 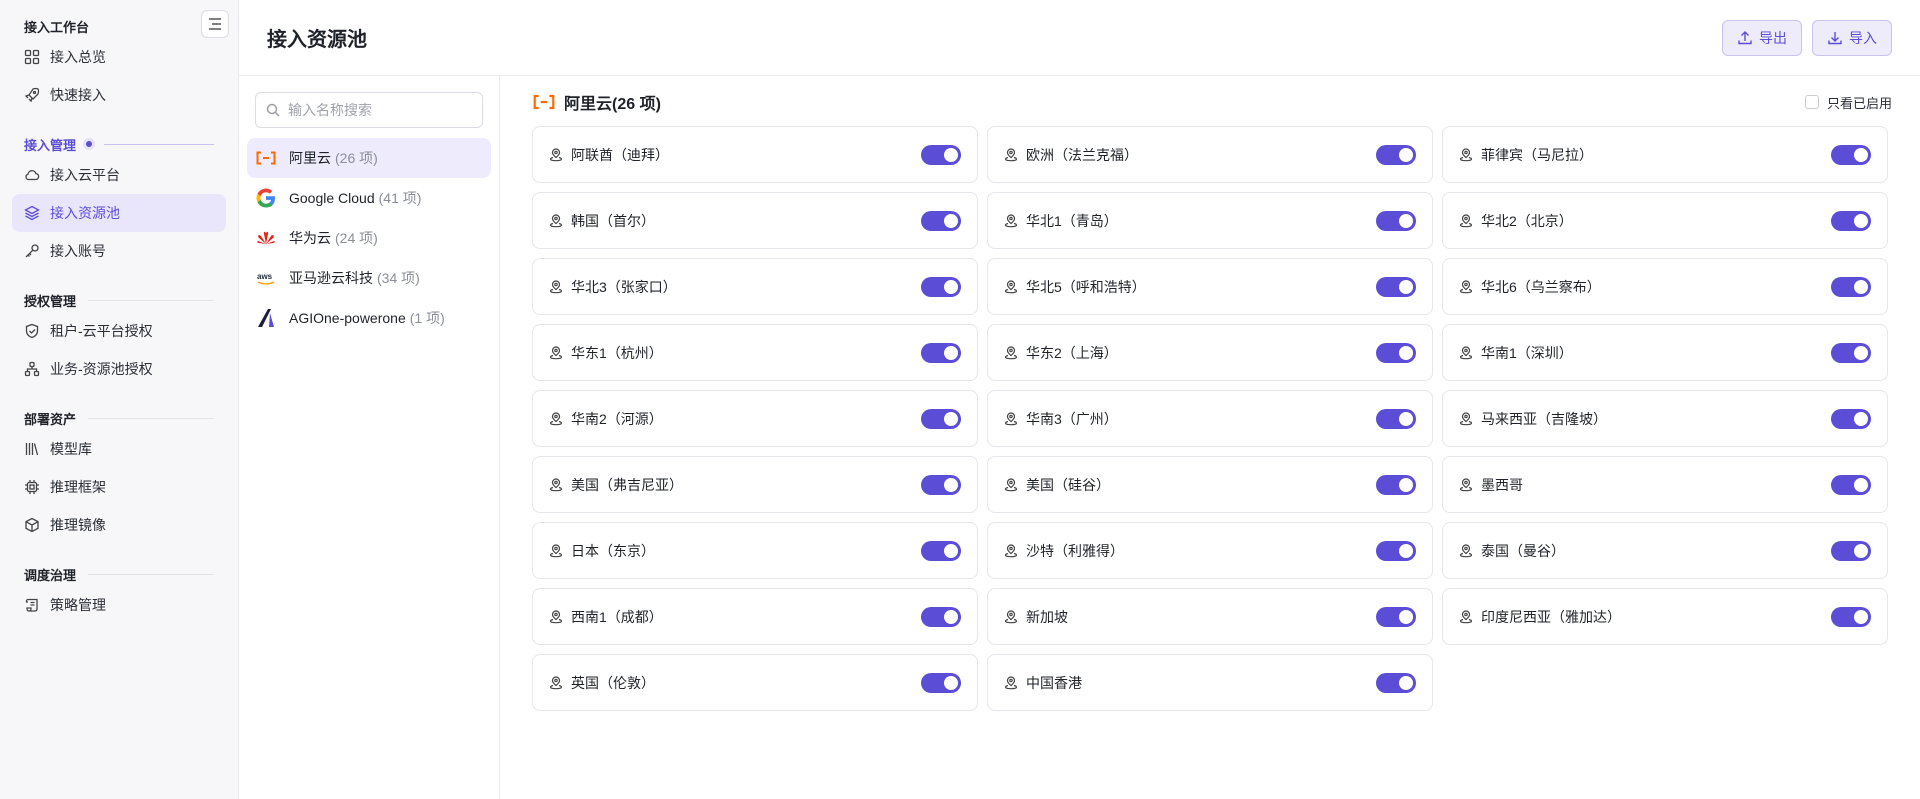 What do you see at coordinates (1075, 550) in the screenshot?
I see `region-name: 沙特（利雅得）` at bounding box center [1075, 550].